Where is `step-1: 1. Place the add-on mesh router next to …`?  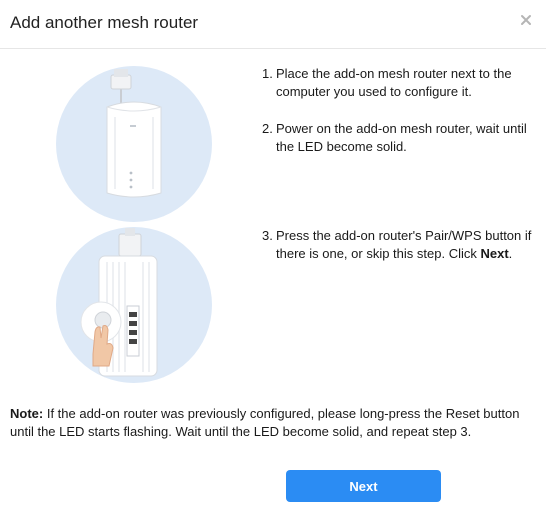
step-1: 1. Place the add-on mesh router next to … is located at coordinates (402, 83).